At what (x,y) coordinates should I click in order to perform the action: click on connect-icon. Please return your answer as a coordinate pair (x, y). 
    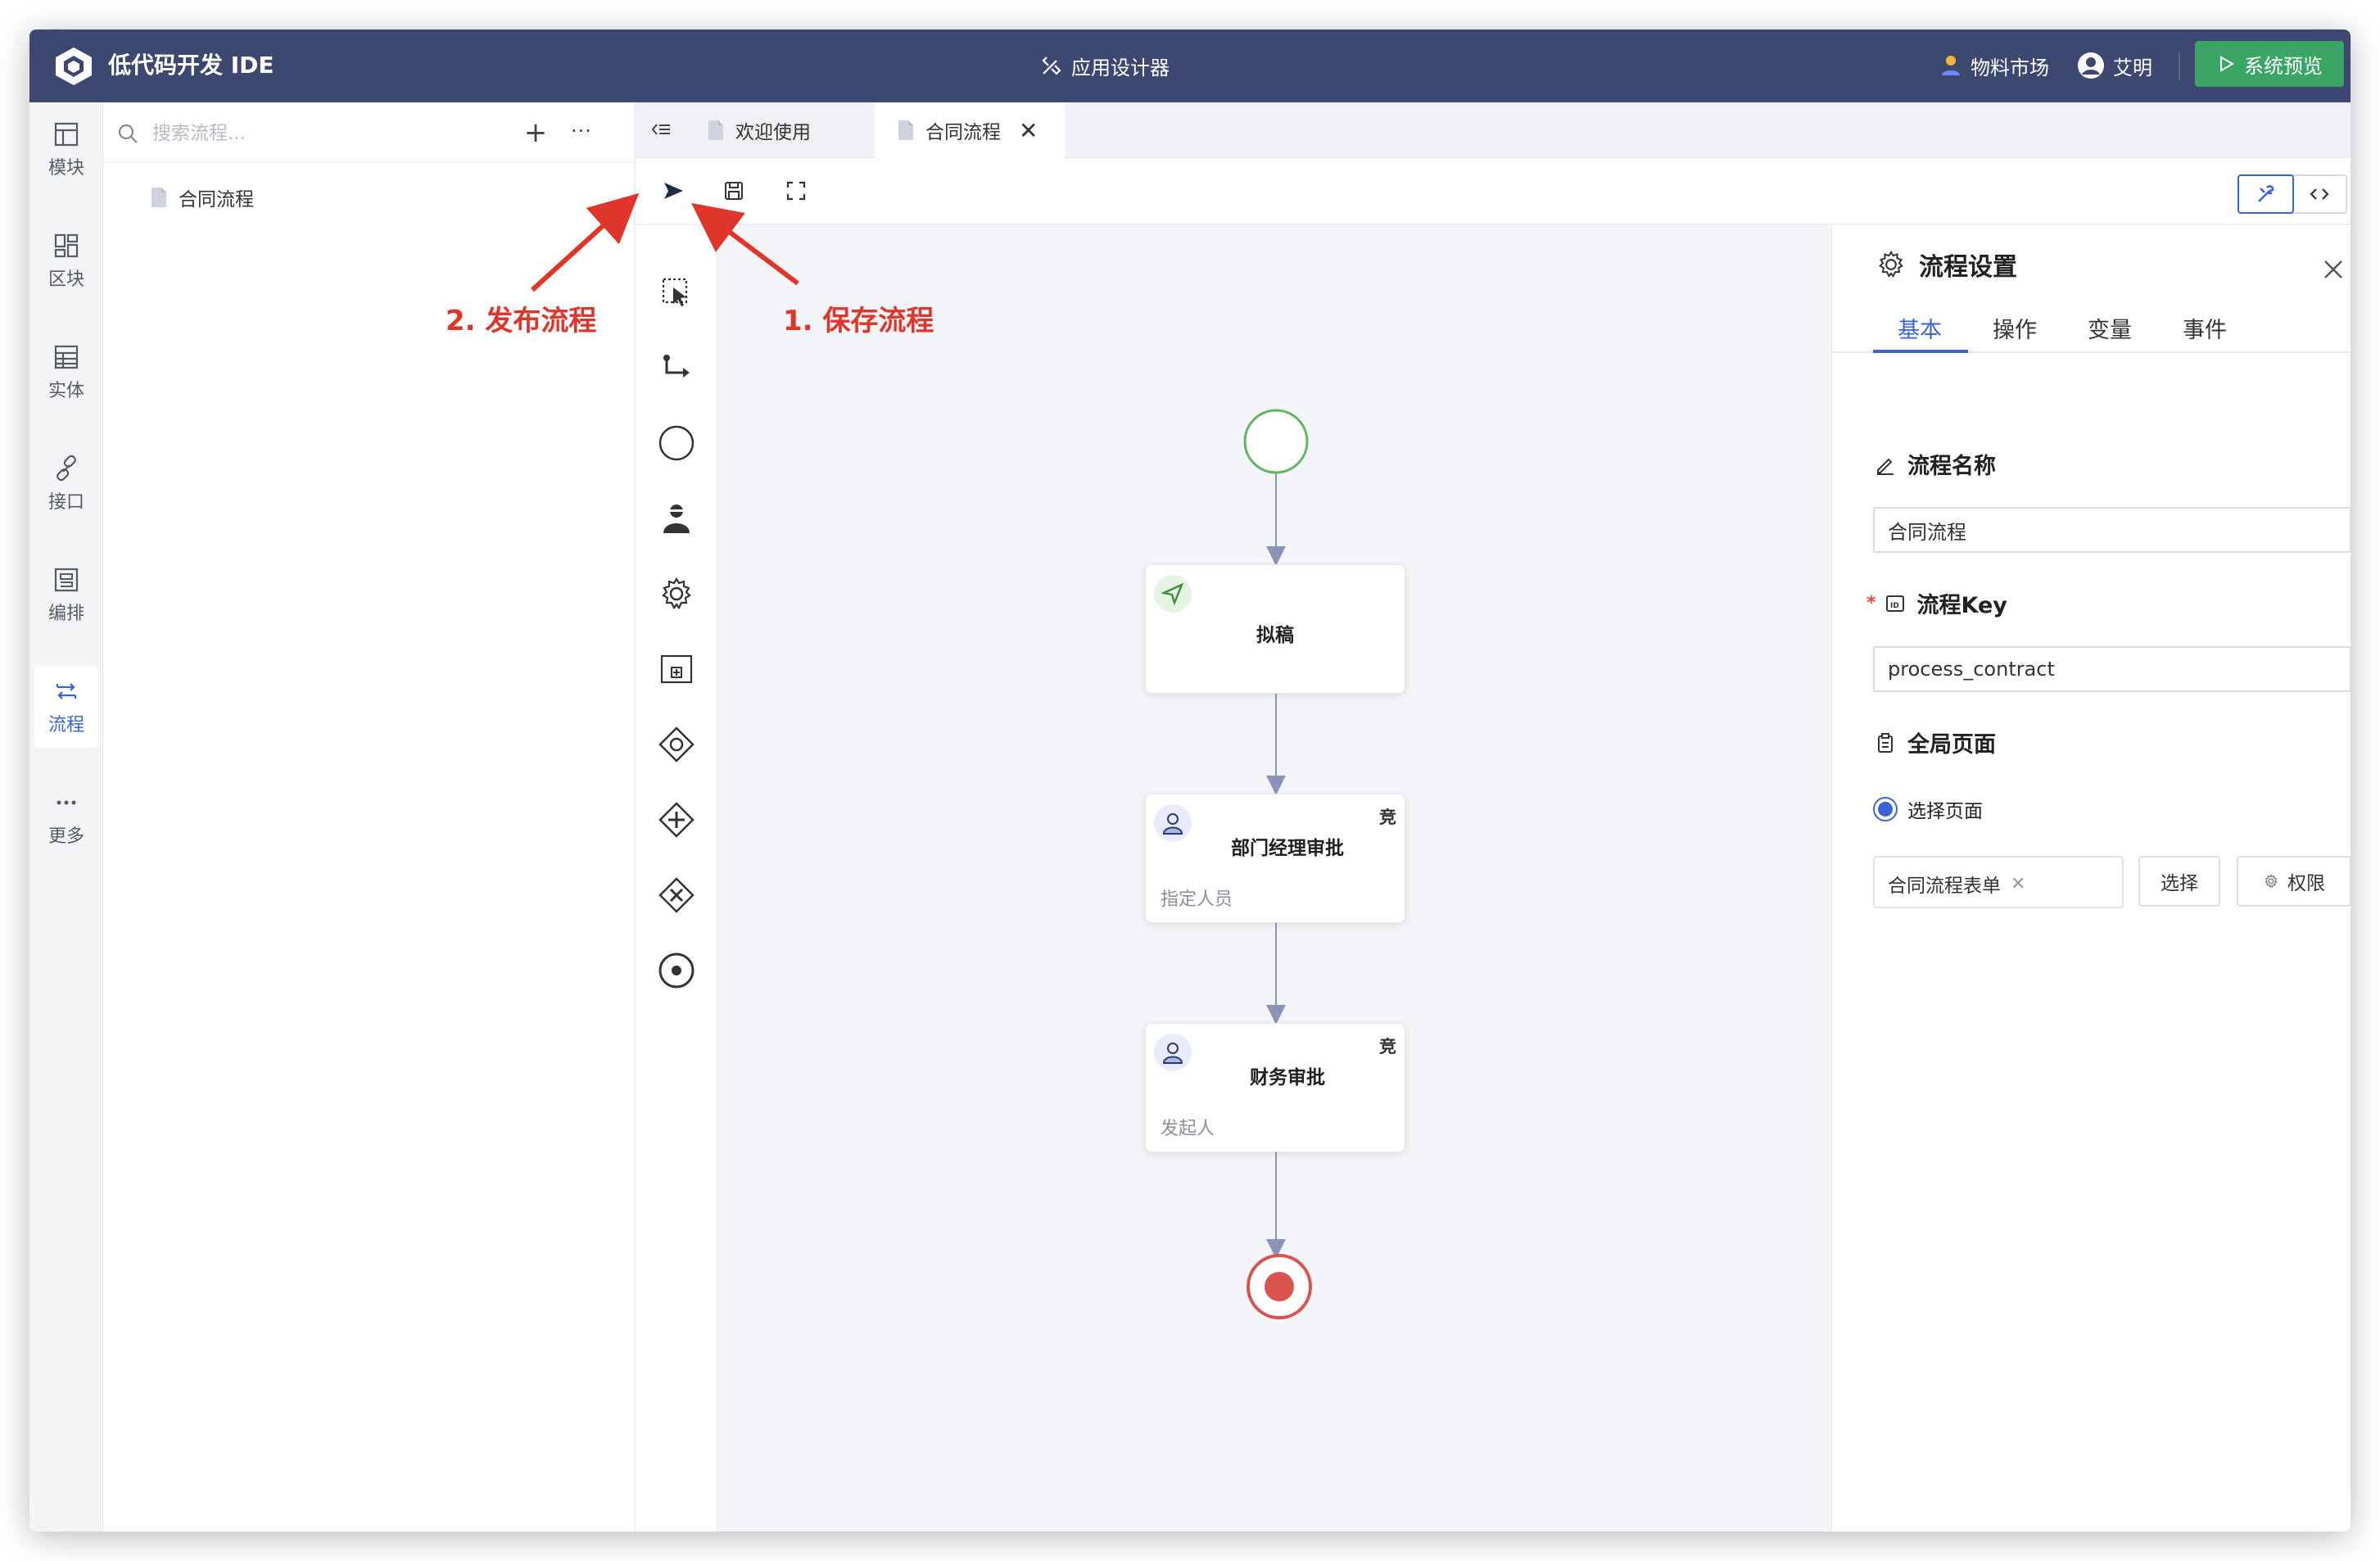
    Looking at the image, I should click on (676, 366).